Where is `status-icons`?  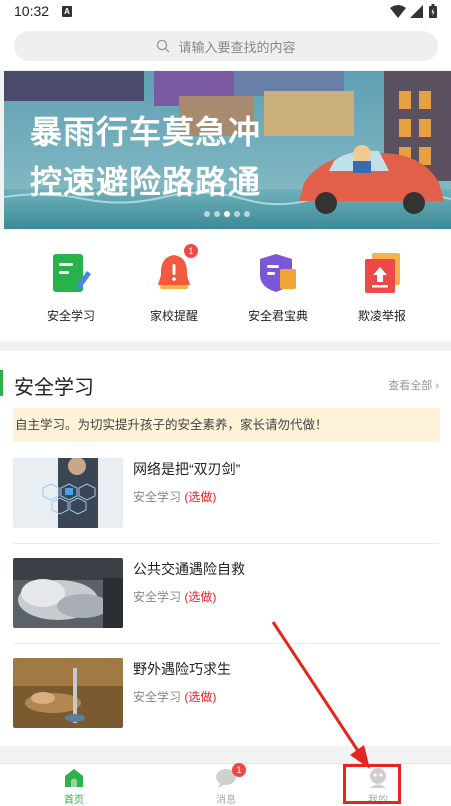 status-icons is located at coordinates (413, 11).